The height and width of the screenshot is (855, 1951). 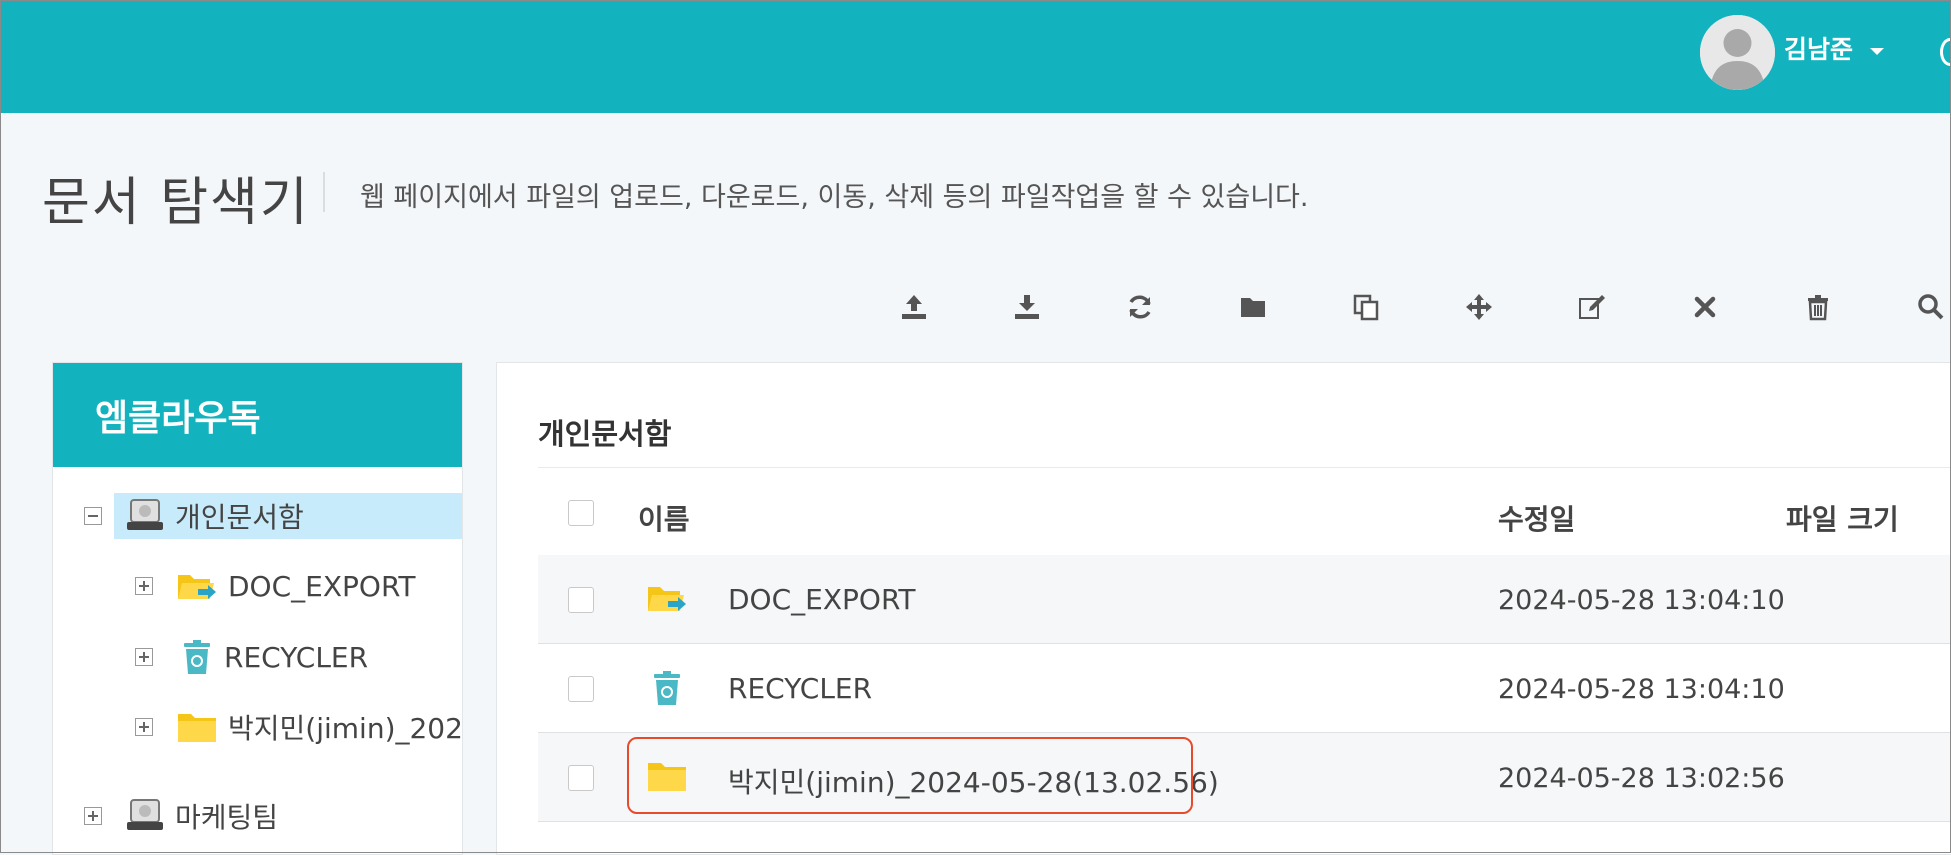 What do you see at coordinates (176, 203) in the screenshot?
I see `page-title: 문서 탐색기` at bounding box center [176, 203].